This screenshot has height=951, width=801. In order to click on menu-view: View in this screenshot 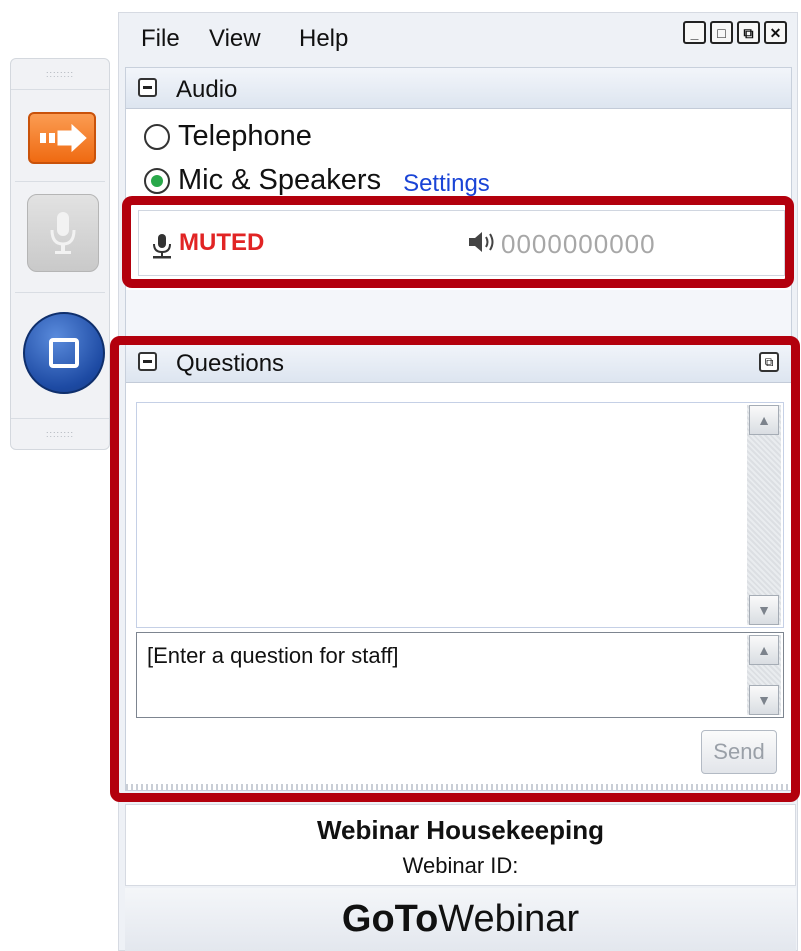, I will do `click(235, 39)`.